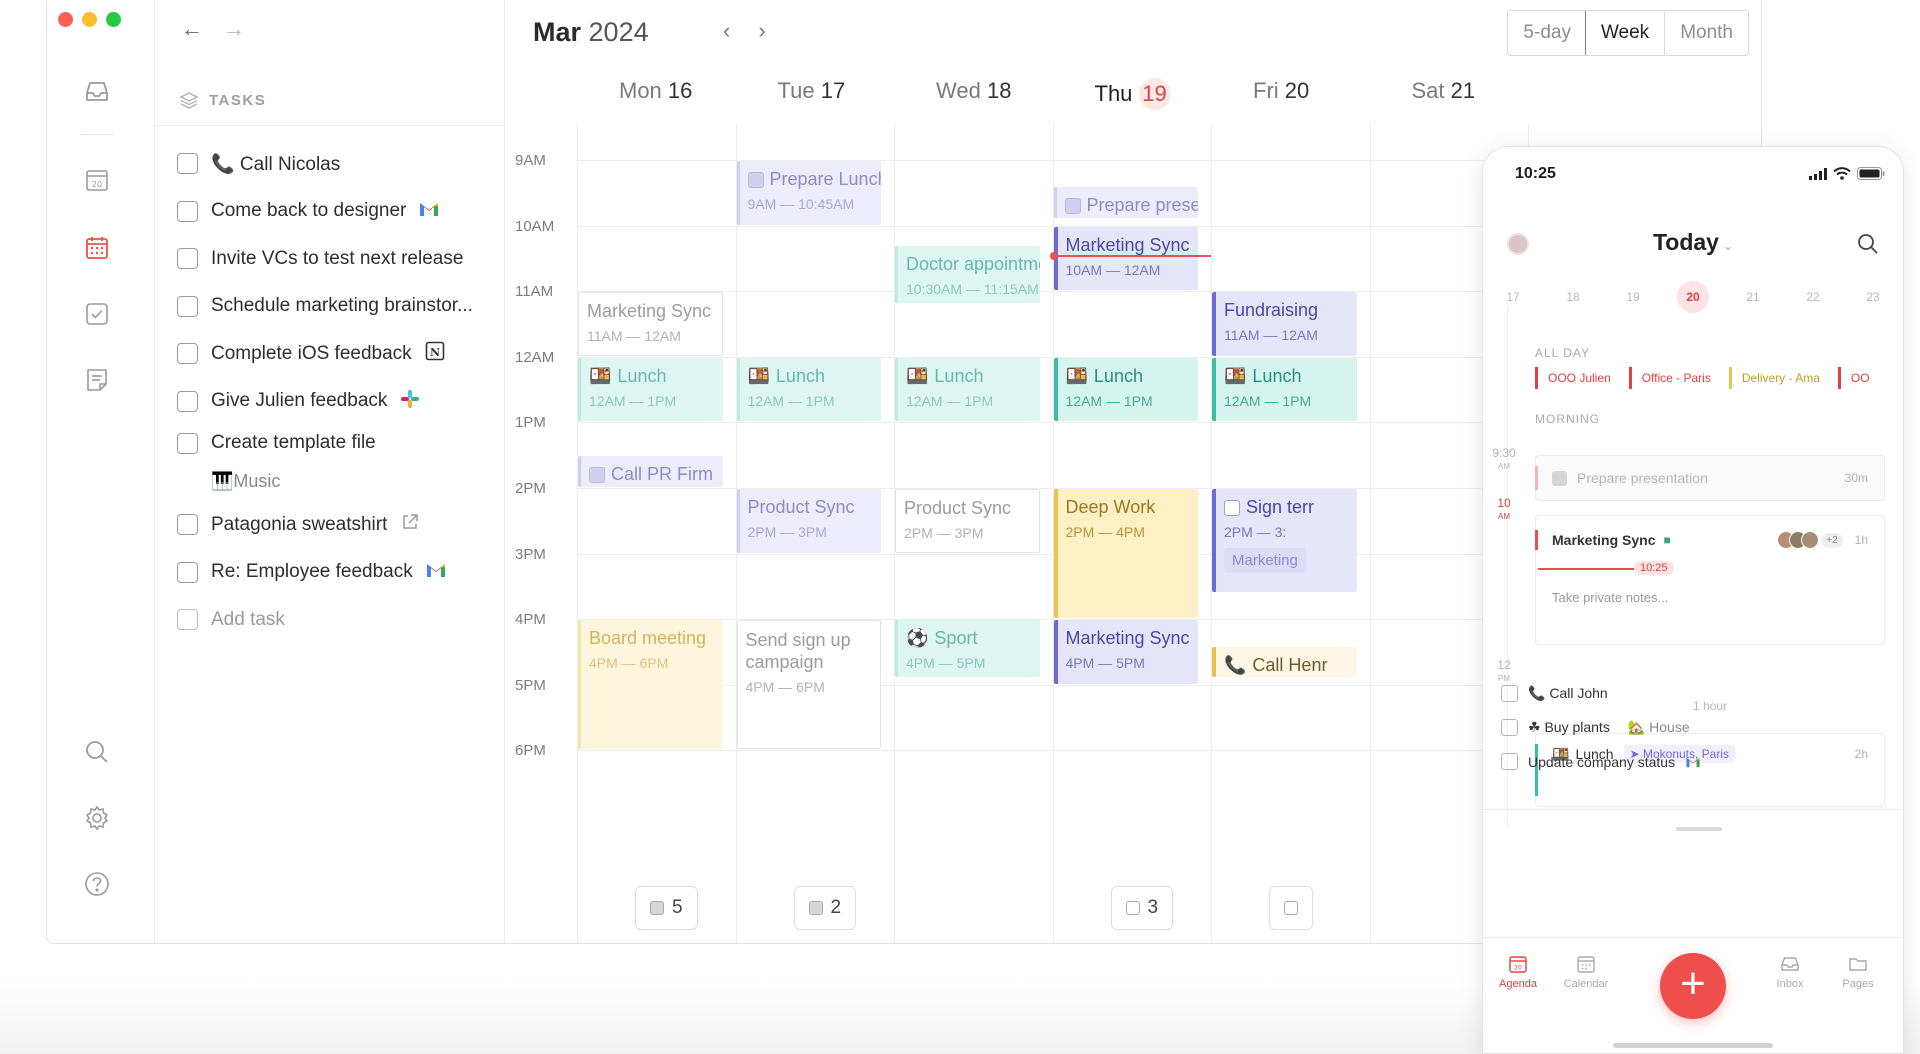 The height and width of the screenshot is (1054, 1920). Describe the element at coordinates (808, 193) in the screenshot. I see `calendar-event: Prepare Lunch 9AM — 10:45AM` at that location.